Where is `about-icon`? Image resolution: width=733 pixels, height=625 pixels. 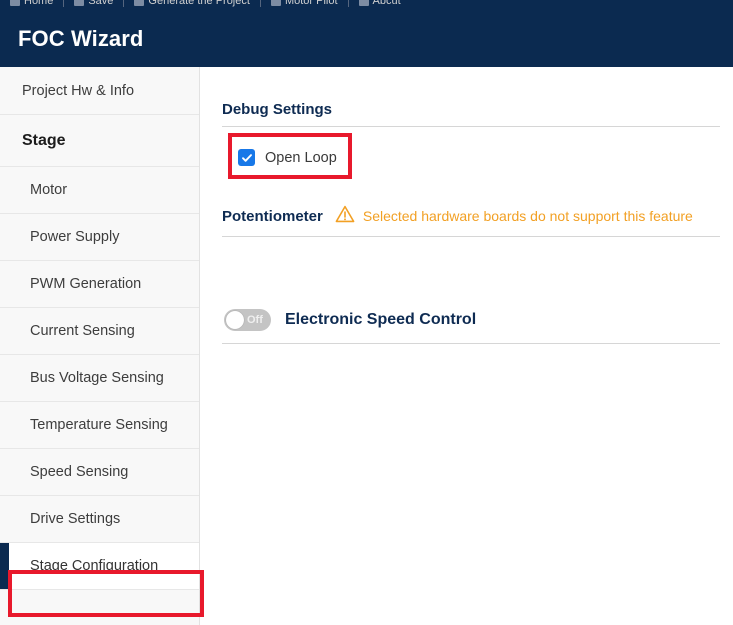
about-icon is located at coordinates (363, 3).